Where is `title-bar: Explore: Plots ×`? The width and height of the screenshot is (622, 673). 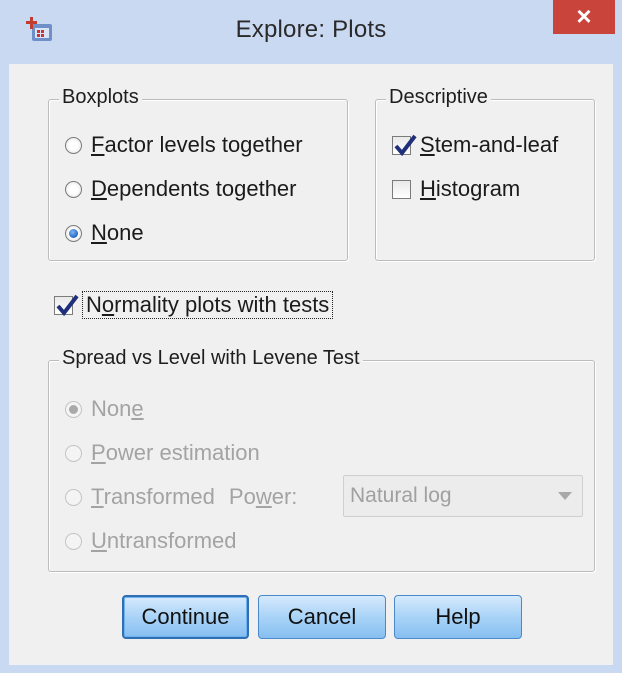
title-bar: Explore: Plots × is located at coordinates (311, 32).